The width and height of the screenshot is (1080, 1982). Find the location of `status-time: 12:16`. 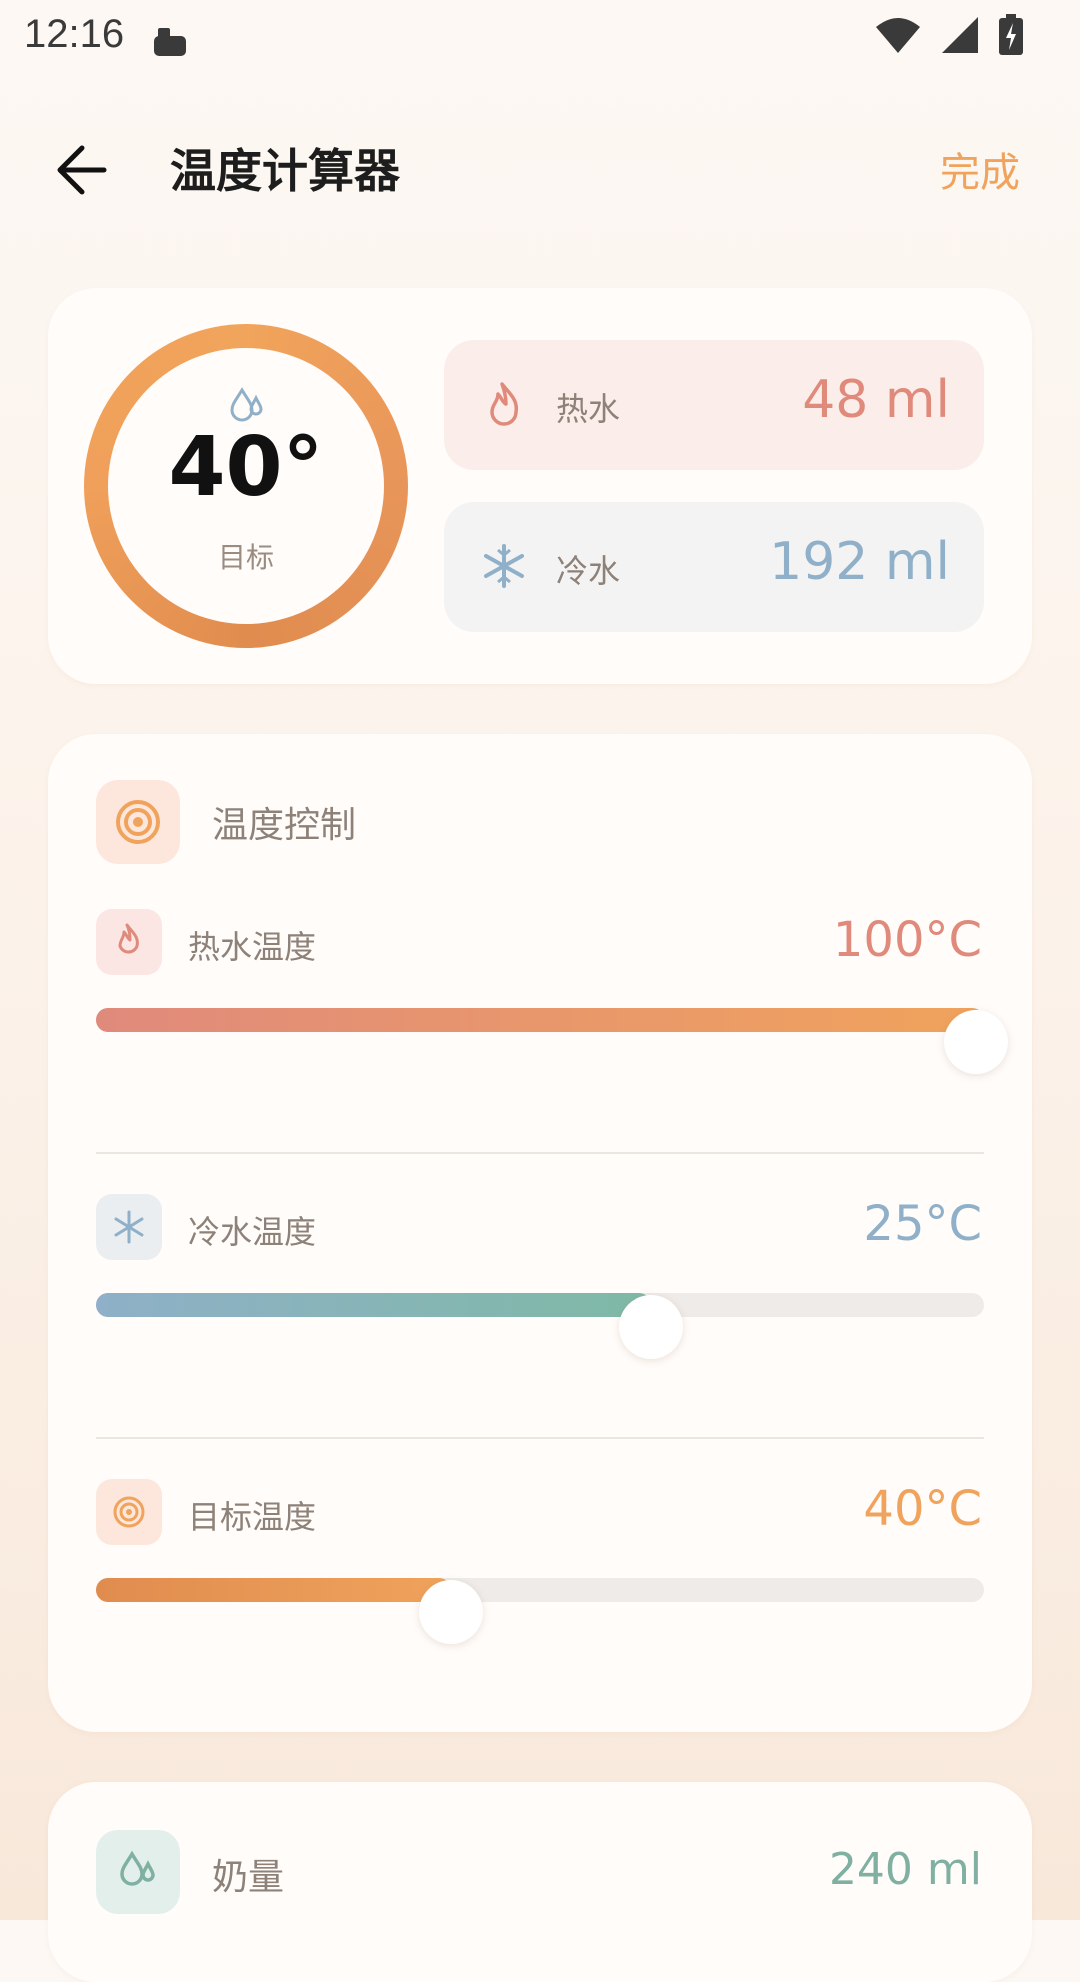

status-time: 12:16 is located at coordinates (74, 34).